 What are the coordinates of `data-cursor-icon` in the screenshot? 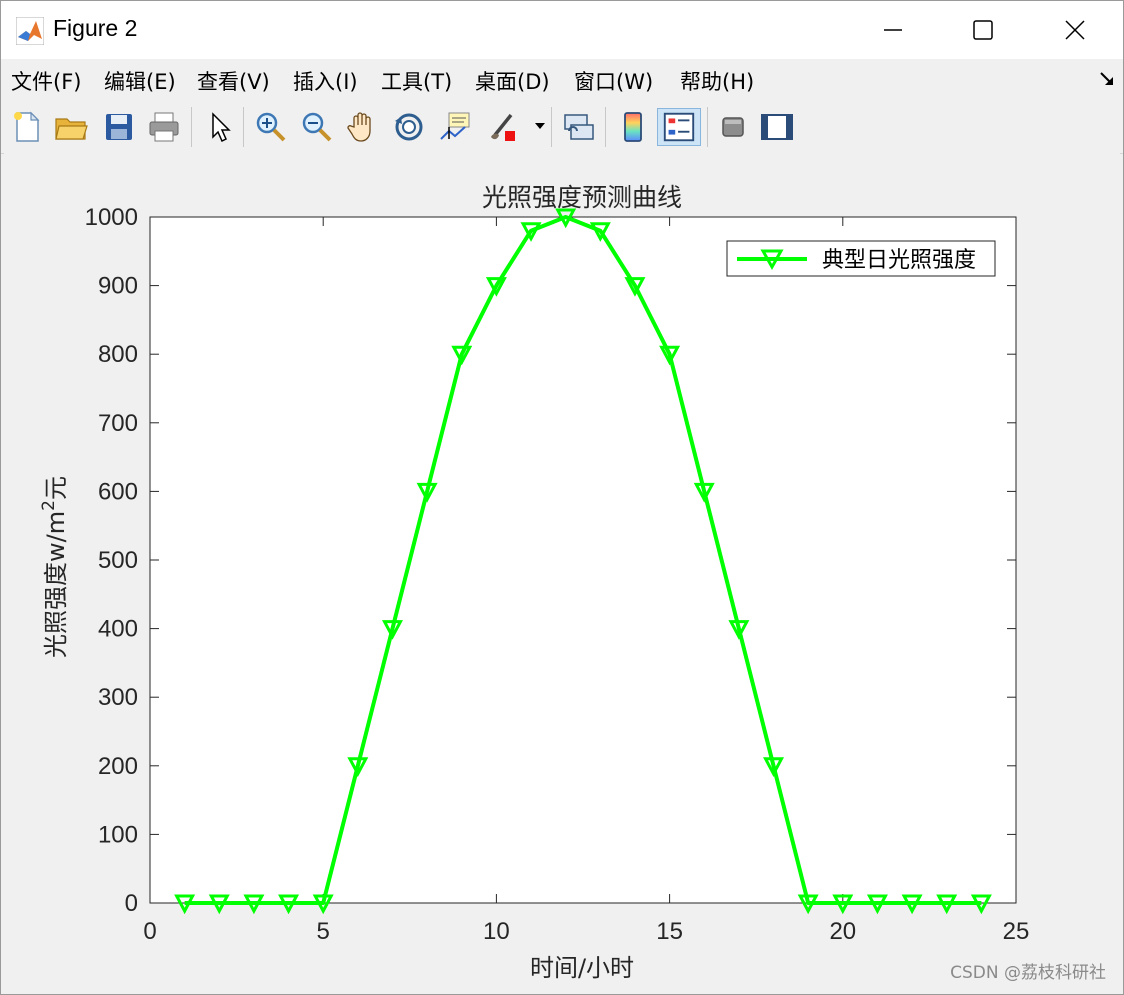 It's located at (455, 127).